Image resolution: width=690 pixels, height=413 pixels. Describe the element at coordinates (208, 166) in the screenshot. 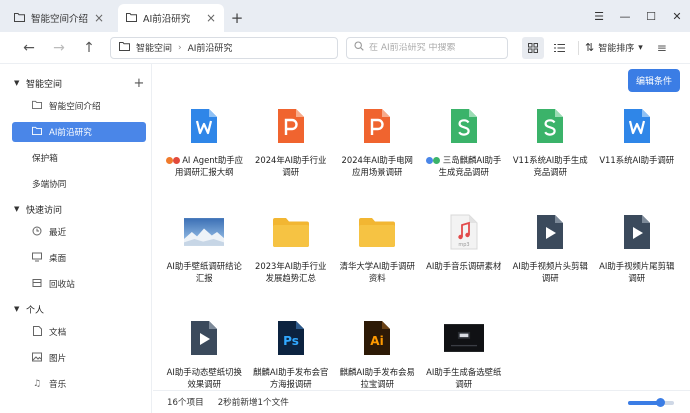

I see `file-name-text: AI Agent助手应用调研汇报大纲` at that location.